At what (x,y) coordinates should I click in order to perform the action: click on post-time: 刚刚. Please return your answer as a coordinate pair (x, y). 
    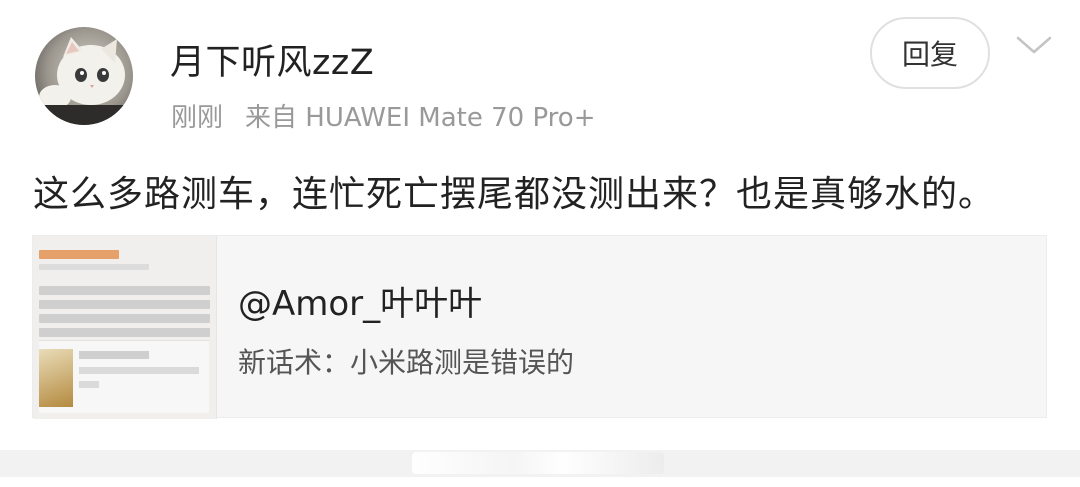
    Looking at the image, I should click on (197, 118).